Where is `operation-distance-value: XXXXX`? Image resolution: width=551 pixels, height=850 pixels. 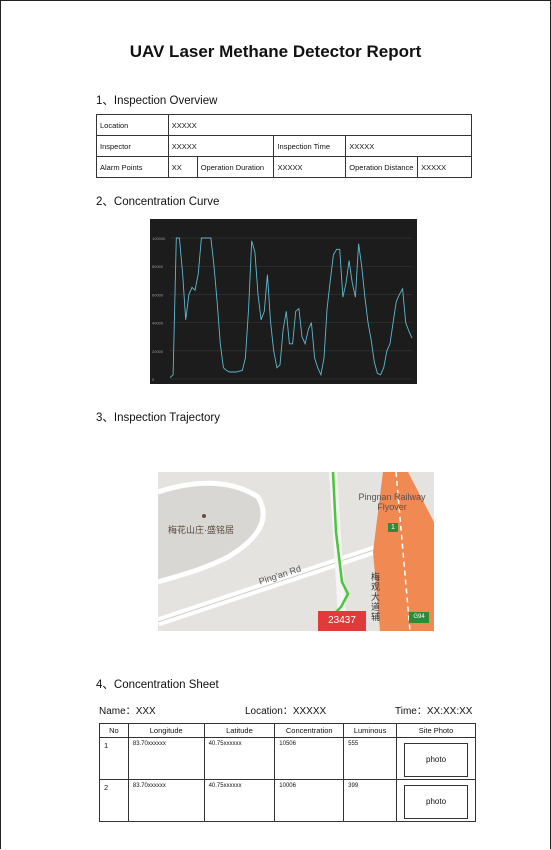
operation-distance-value: XXXXX is located at coordinates (444, 167).